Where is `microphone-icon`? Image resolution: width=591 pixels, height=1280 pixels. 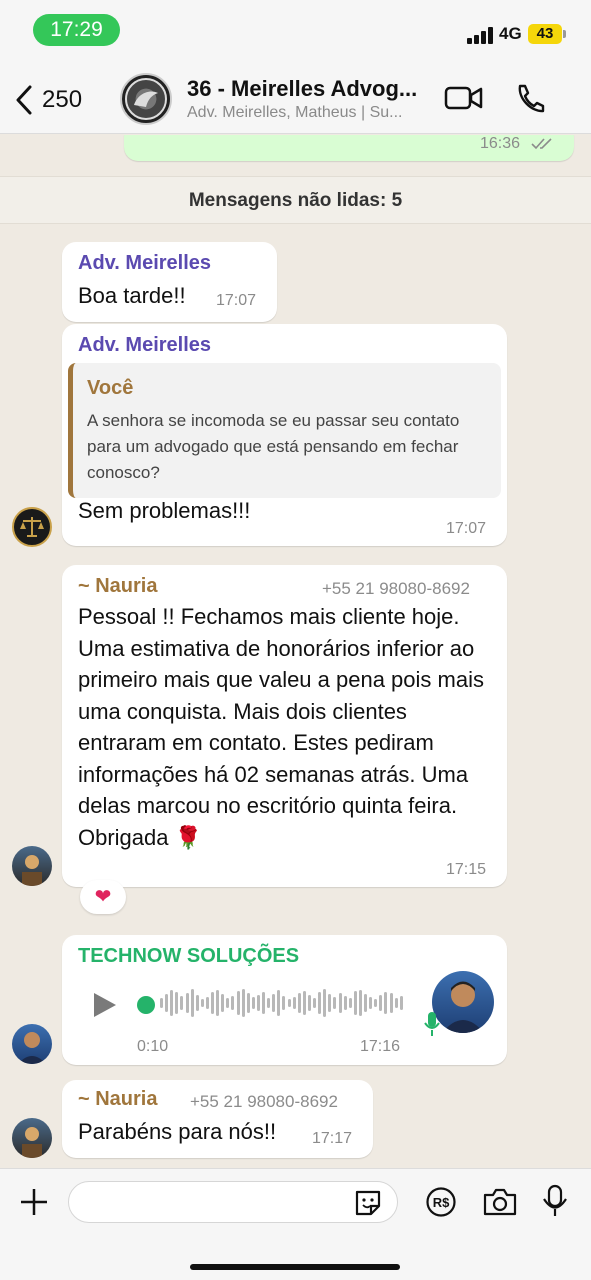 microphone-icon is located at coordinates (555, 1201).